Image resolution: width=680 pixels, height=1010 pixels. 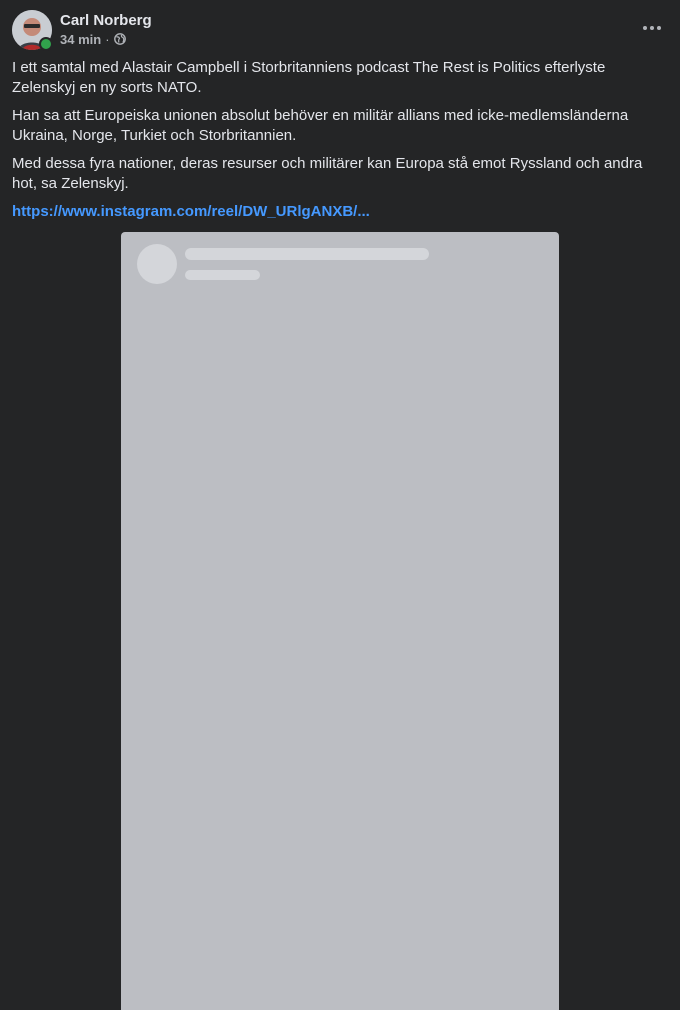 I want to click on globe-icon, so click(x=119, y=41).